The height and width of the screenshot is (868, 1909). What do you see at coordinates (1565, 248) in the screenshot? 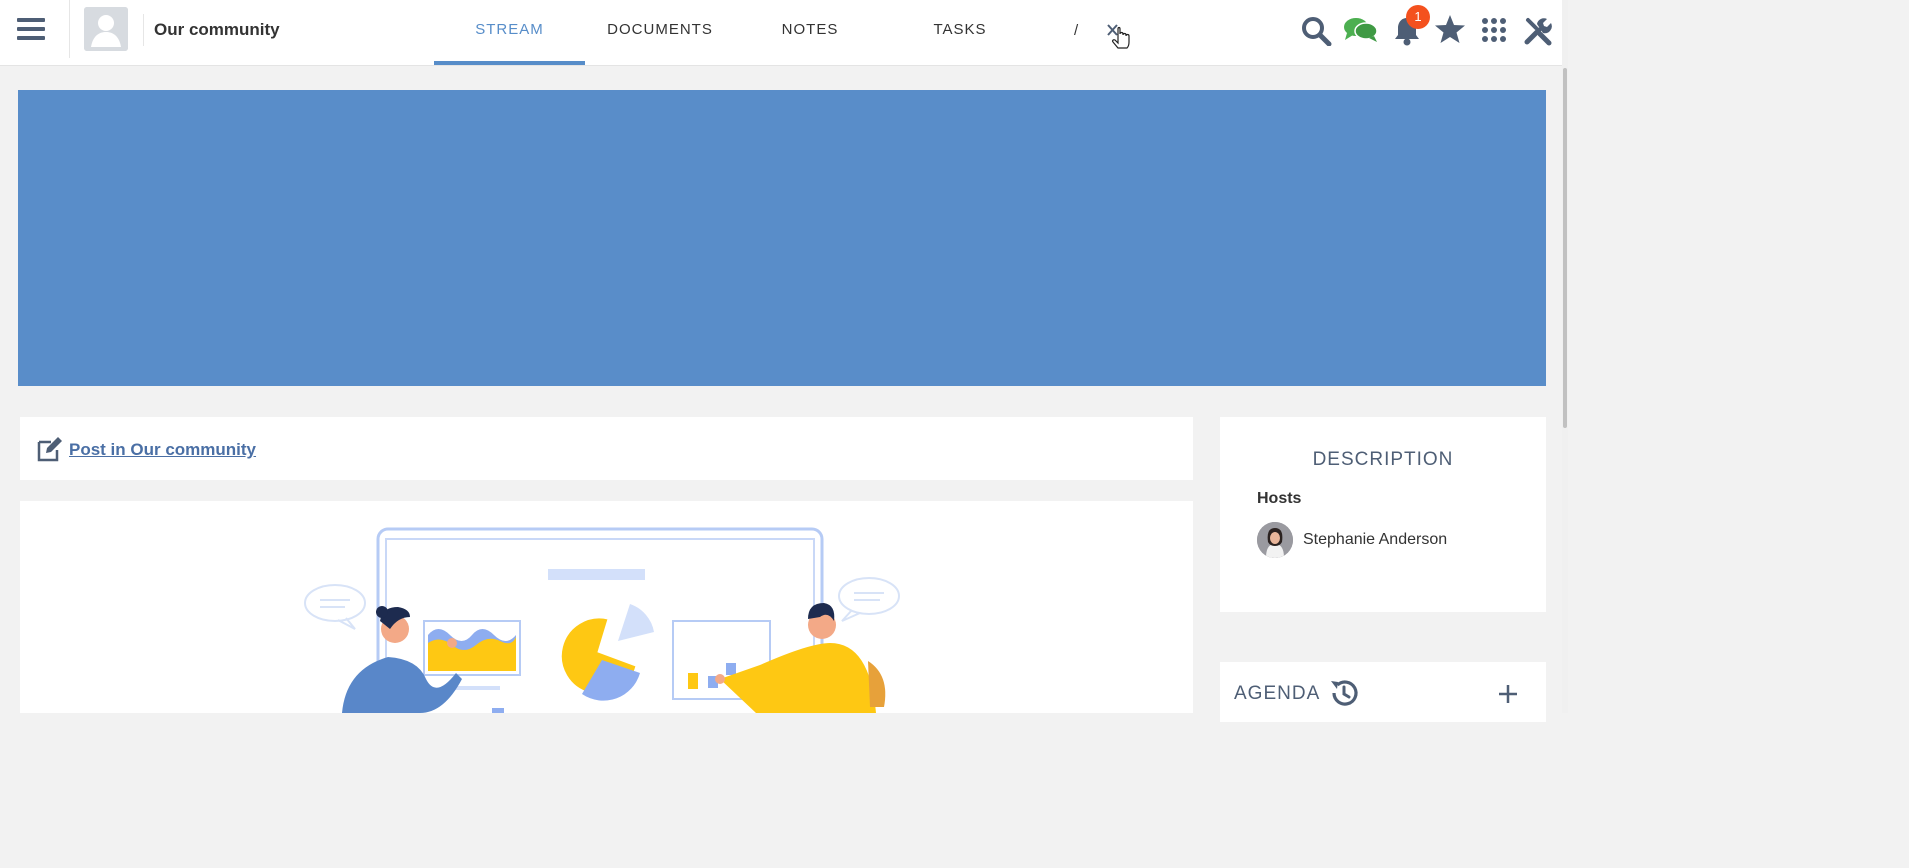
I see `scrollbar-thumb` at bounding box center [1565, 248].